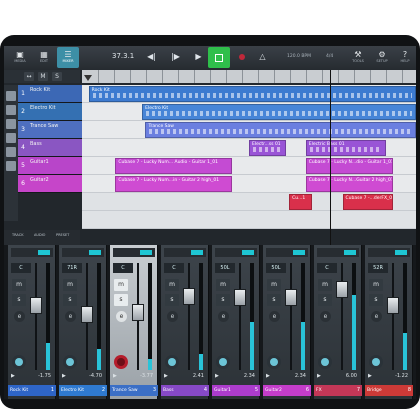 The width and height of the screenshot is (420, 420). Describe the element at coordinates (349, 184) in the screenshot. I see `clip-event: Cubase 7 - Lucky N...Guitar 2 high_01` at that location.